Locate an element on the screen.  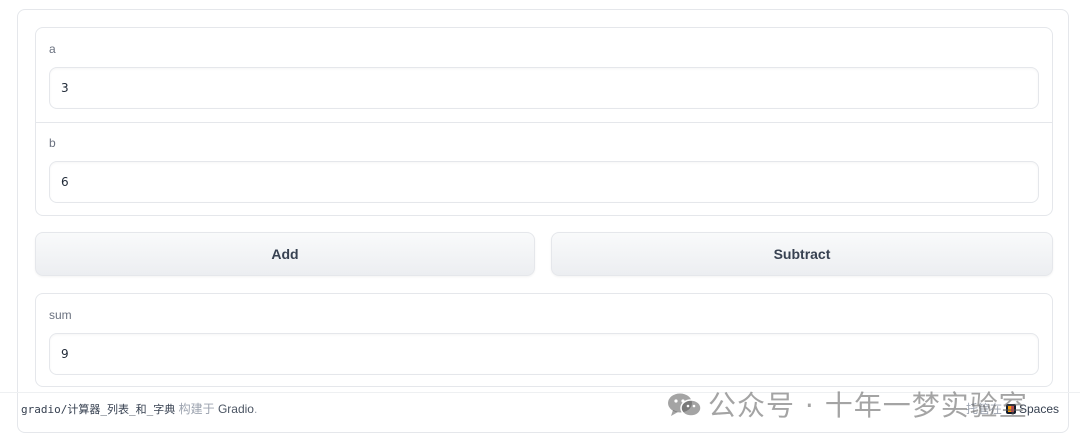
space-name: gradio/计算器_列表_和_字典 is located at coordinates (98, 409).